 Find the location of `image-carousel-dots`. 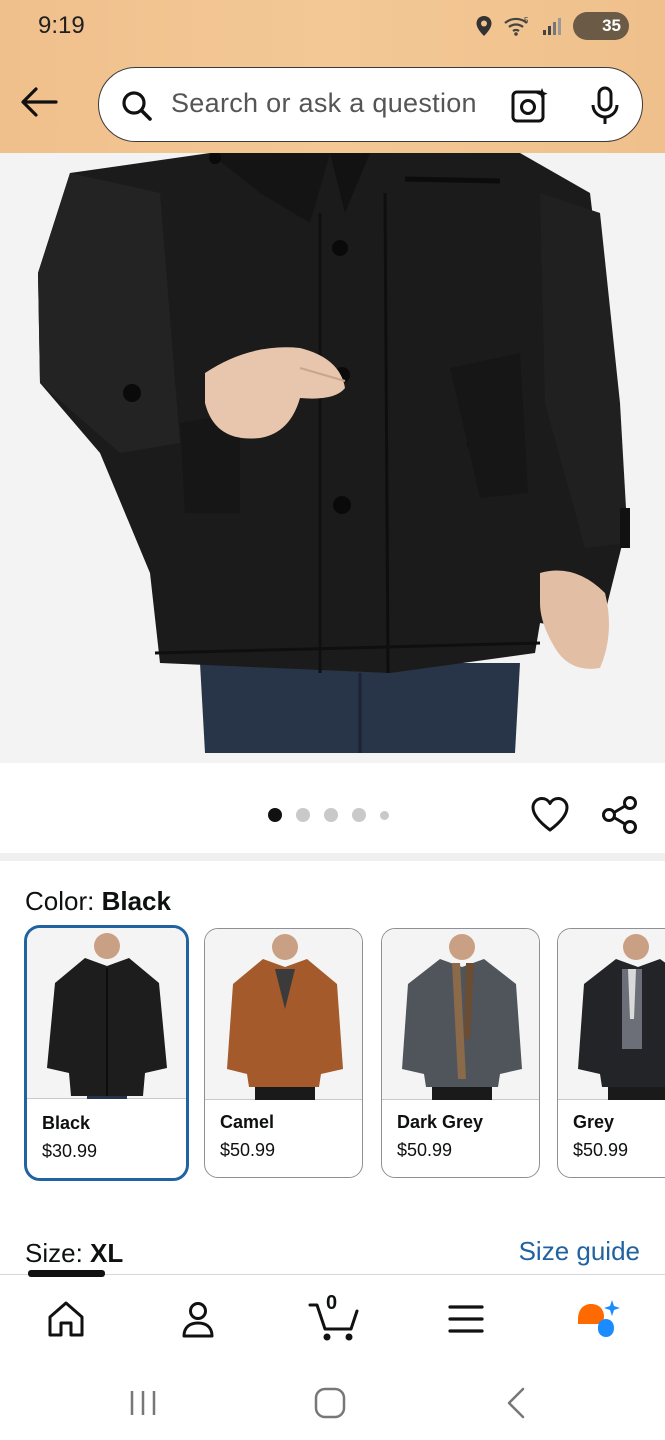

image-carousel-dots is located at coordinates (328, 815).